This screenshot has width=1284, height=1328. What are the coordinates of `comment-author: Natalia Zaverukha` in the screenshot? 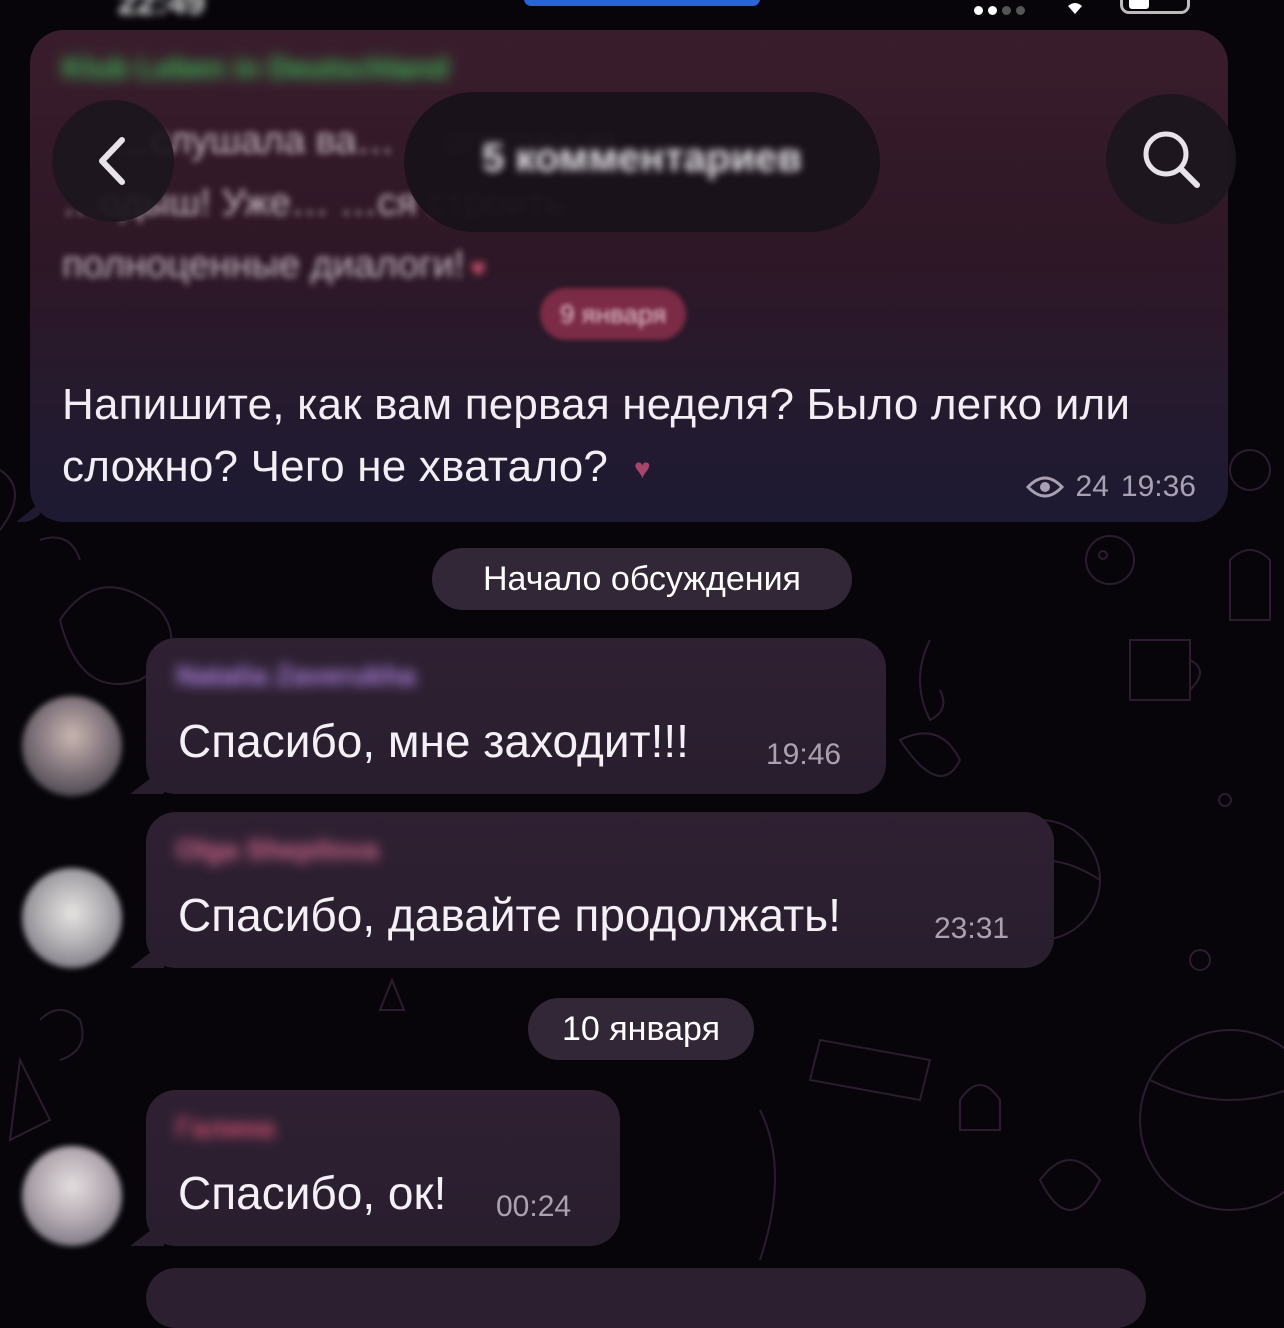 It's located at (296, 677).